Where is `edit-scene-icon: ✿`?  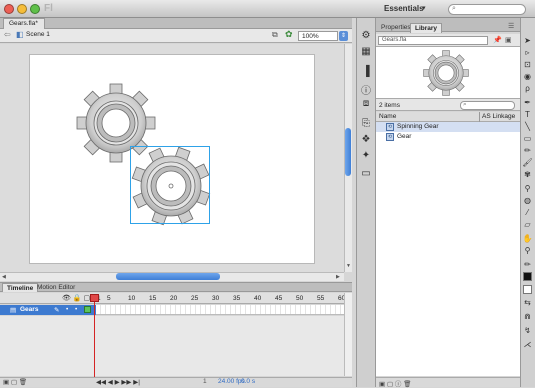 edit-scene-icon: ✿ is located at coordinates (289, 34).